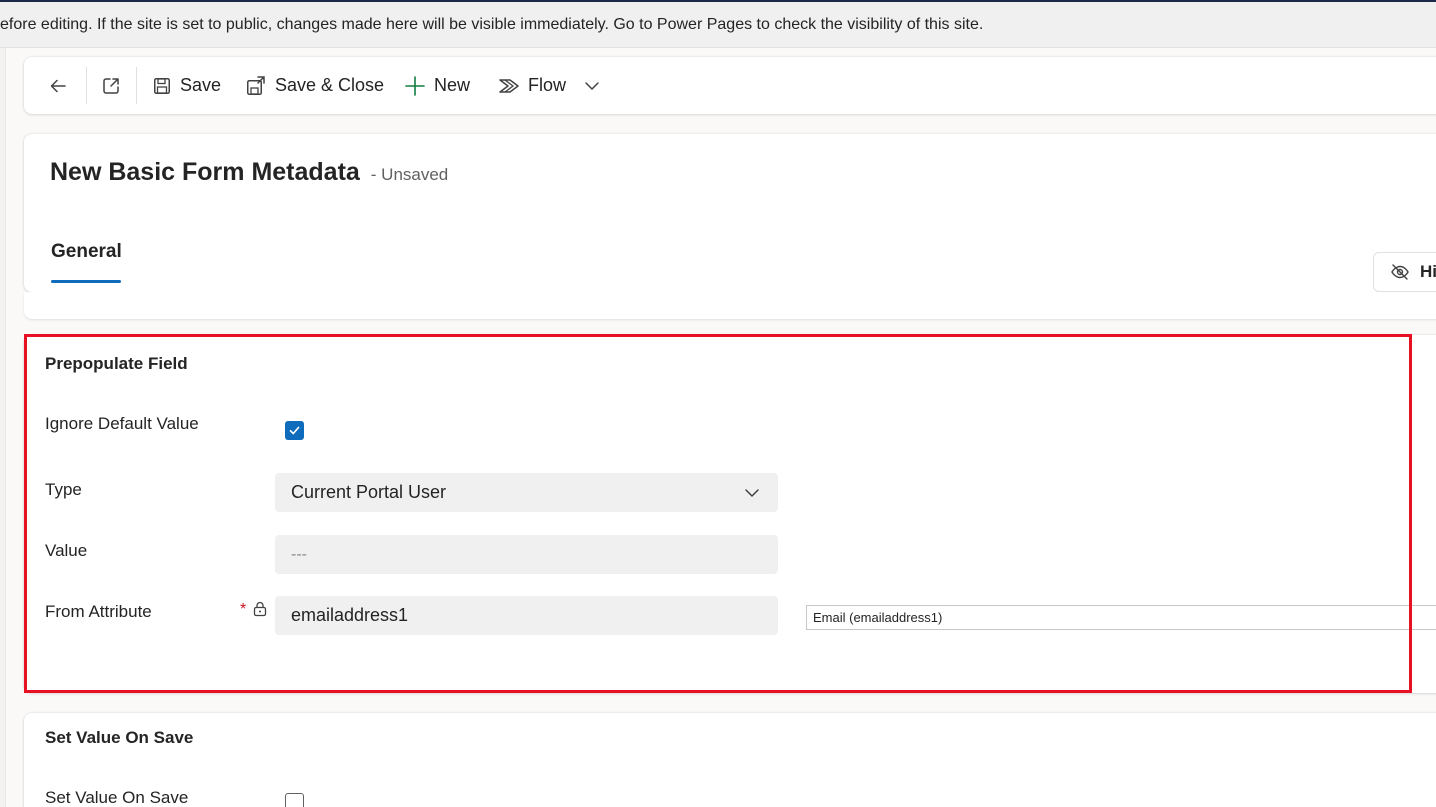 This screenshot has height=807, width=1436. Describe the element at coordinates (119, 737) in the screenshot. I see `section-title: Set Value On Save` at that location.